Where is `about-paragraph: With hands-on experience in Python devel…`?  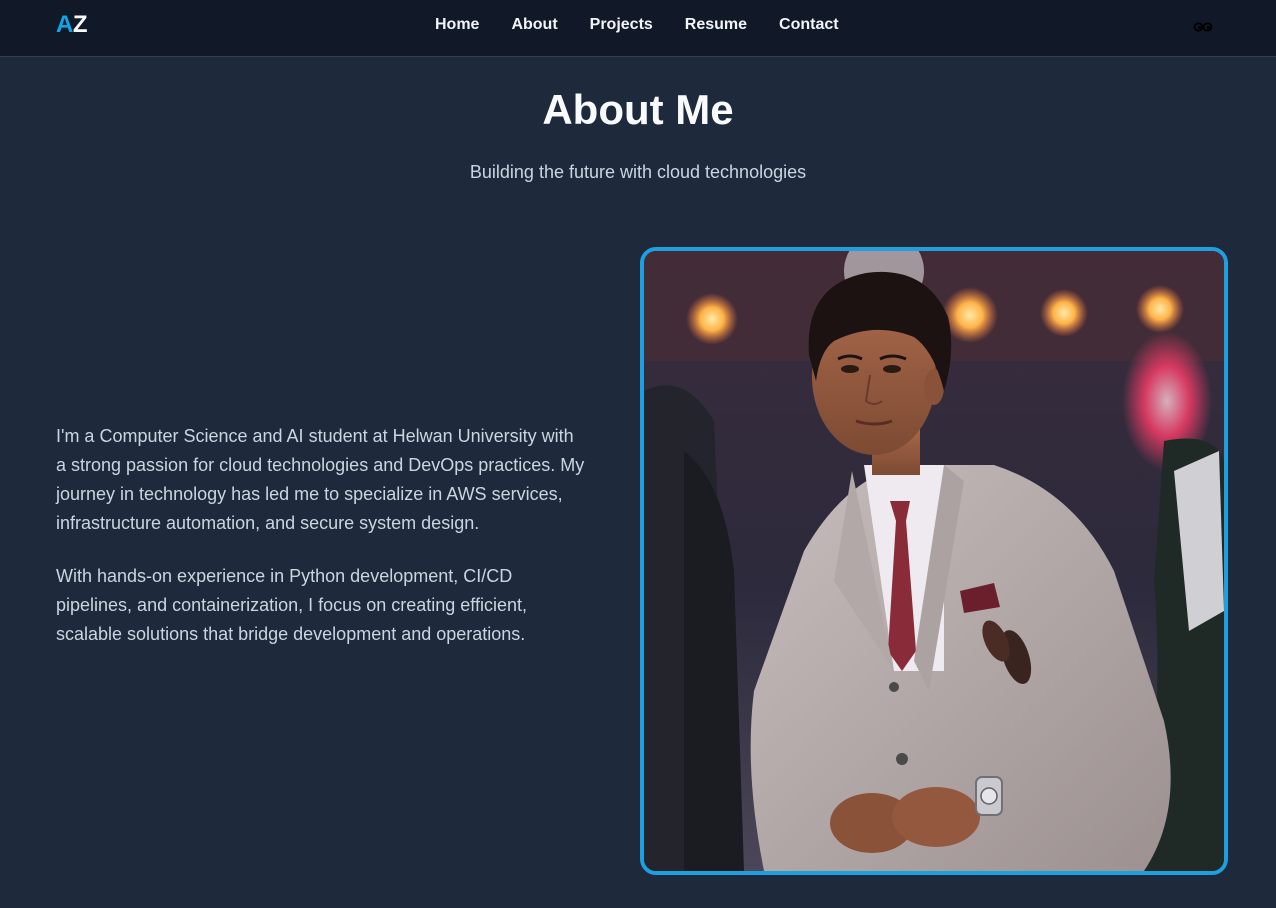
about-paragraph: With hands-on experience in Python devel… is located at coordinates (291, 605).